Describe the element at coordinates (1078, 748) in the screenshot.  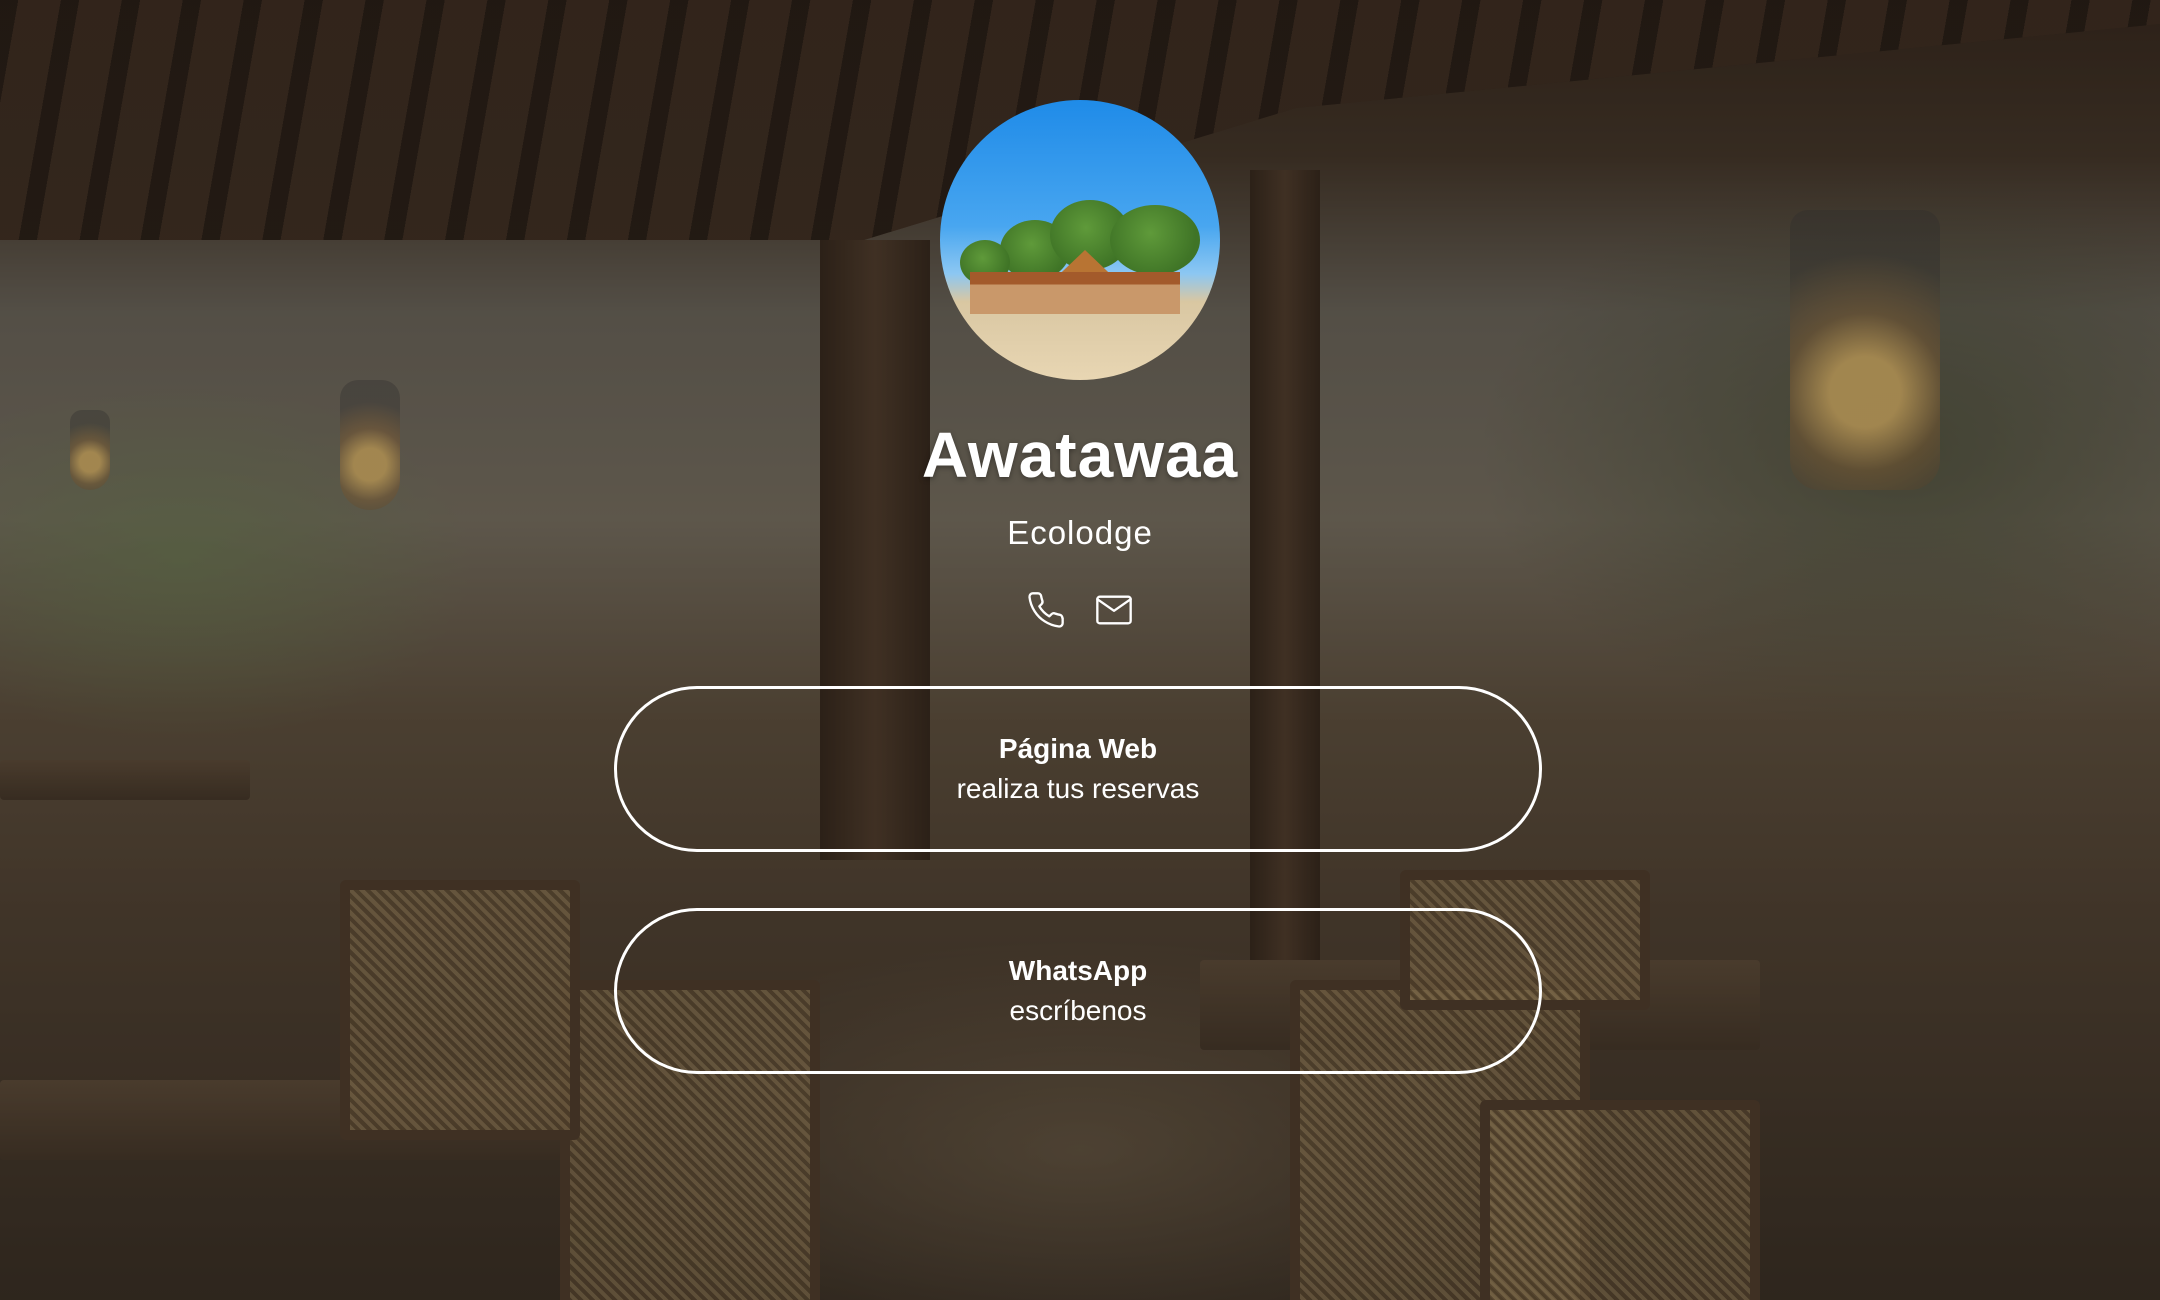
I see `website-link-label: Página Web` at that location.